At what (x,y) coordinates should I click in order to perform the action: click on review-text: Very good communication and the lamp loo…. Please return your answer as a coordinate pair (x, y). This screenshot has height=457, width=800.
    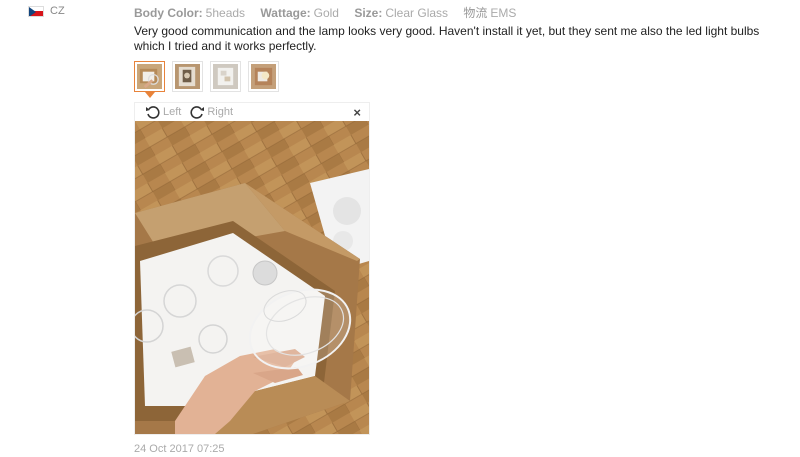
    Looking at the image, I should click on (447, 38).